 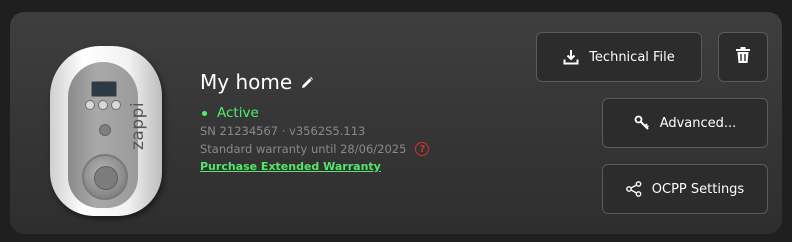 What do you see at coordinates (290, 166) in the screenshot?
I see `purchase-warranty-link: Purchase Extended Warranty` at bounding box center [290, 166].